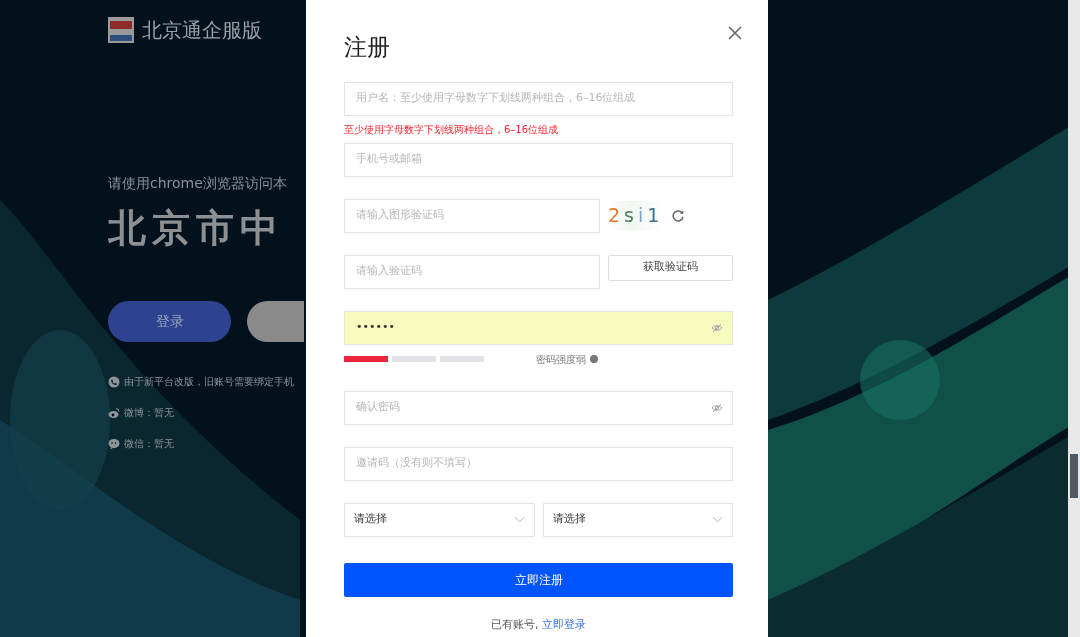 This screenshot has width=1080, height=637. I want to click on strength-label: 密码强度弱, so click(561, 359).